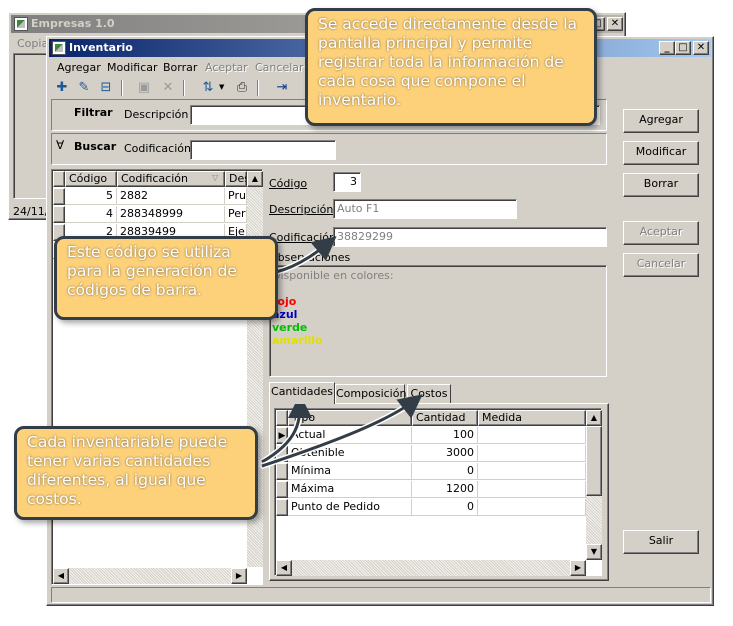 This screenshot has width=733, height=626. I want to click on cell-descripcion: Perl, so click(236, 214).